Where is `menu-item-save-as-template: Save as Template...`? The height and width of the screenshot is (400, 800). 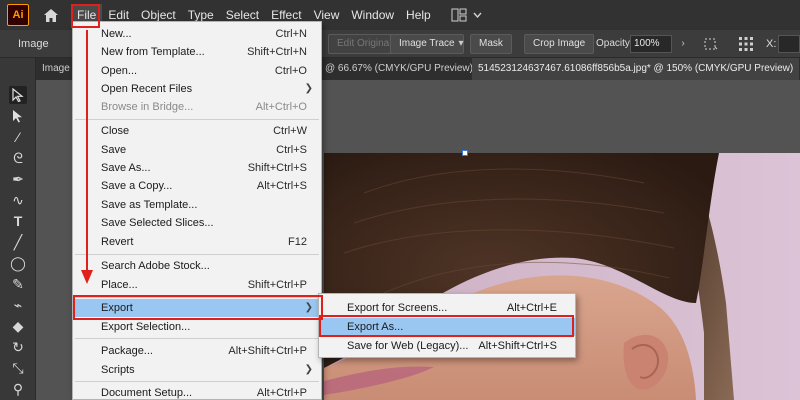
menu-item-save-as-template: Save as Template... is located at coordinates (197, 205).